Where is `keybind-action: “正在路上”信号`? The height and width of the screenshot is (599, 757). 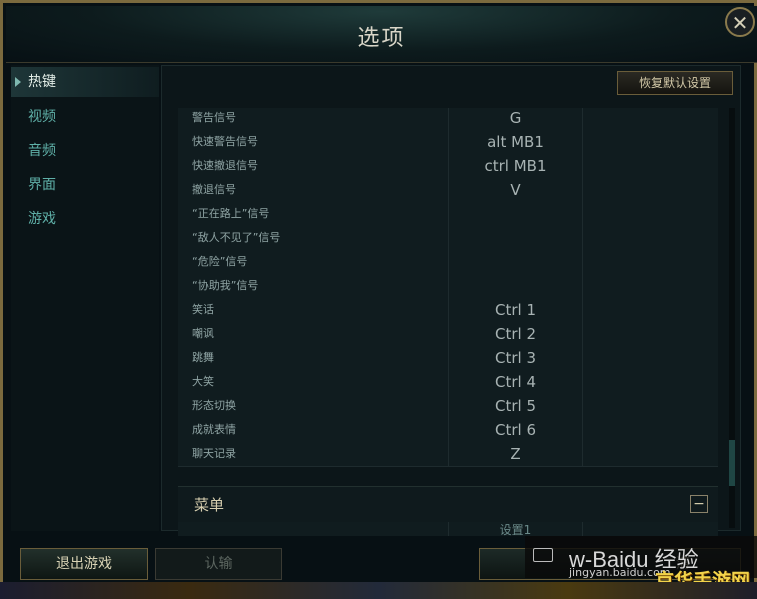
keybind-action: “正在路上”信号 is located at coordinates (231, 213).